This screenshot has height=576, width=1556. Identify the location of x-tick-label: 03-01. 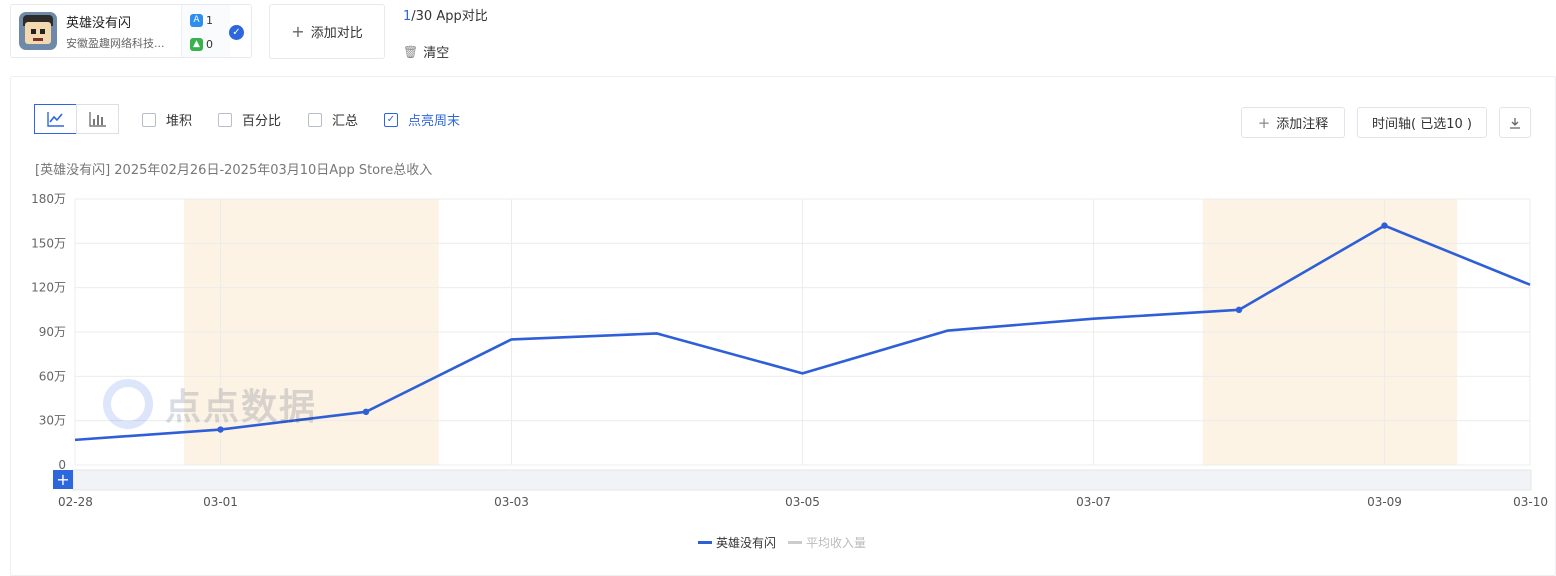
(220, 502).